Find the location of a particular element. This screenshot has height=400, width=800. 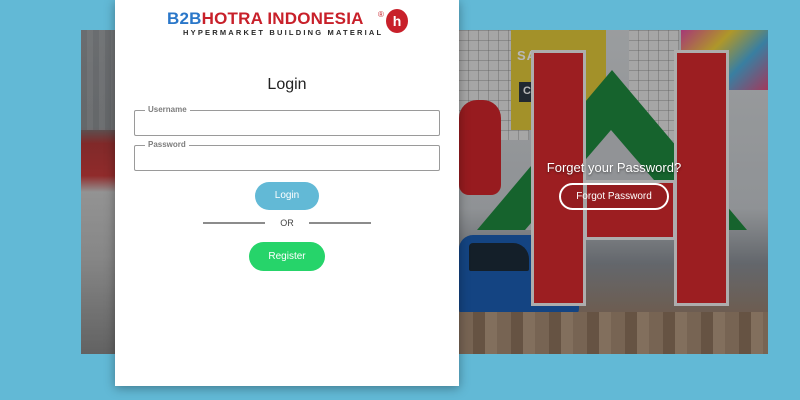

or-divider: OR is located at coordinates (287, 224).